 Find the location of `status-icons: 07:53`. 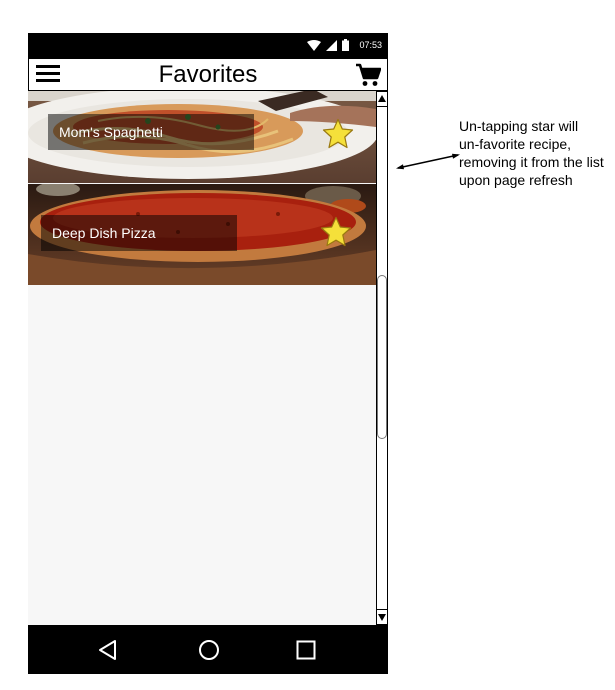

status-icons: 07:53 is located at coordinates (344, 45).